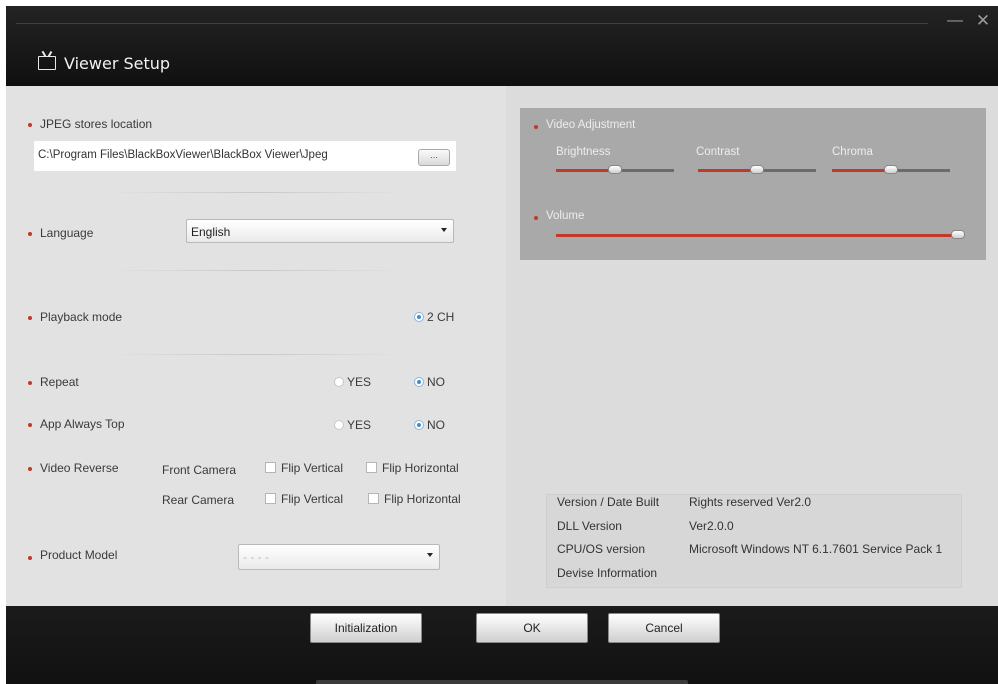 Image resolution: width=998 pixels, height=684 pixels. Describe the element at coordinates (983, 21) in the screenshot. I see `close-icon: ✕` at that location.